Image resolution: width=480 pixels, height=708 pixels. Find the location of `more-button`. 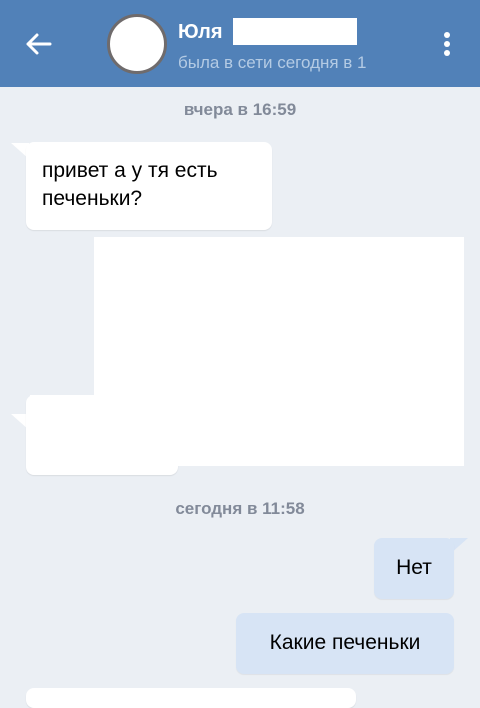

more-button is located at coordinates (447, 44).